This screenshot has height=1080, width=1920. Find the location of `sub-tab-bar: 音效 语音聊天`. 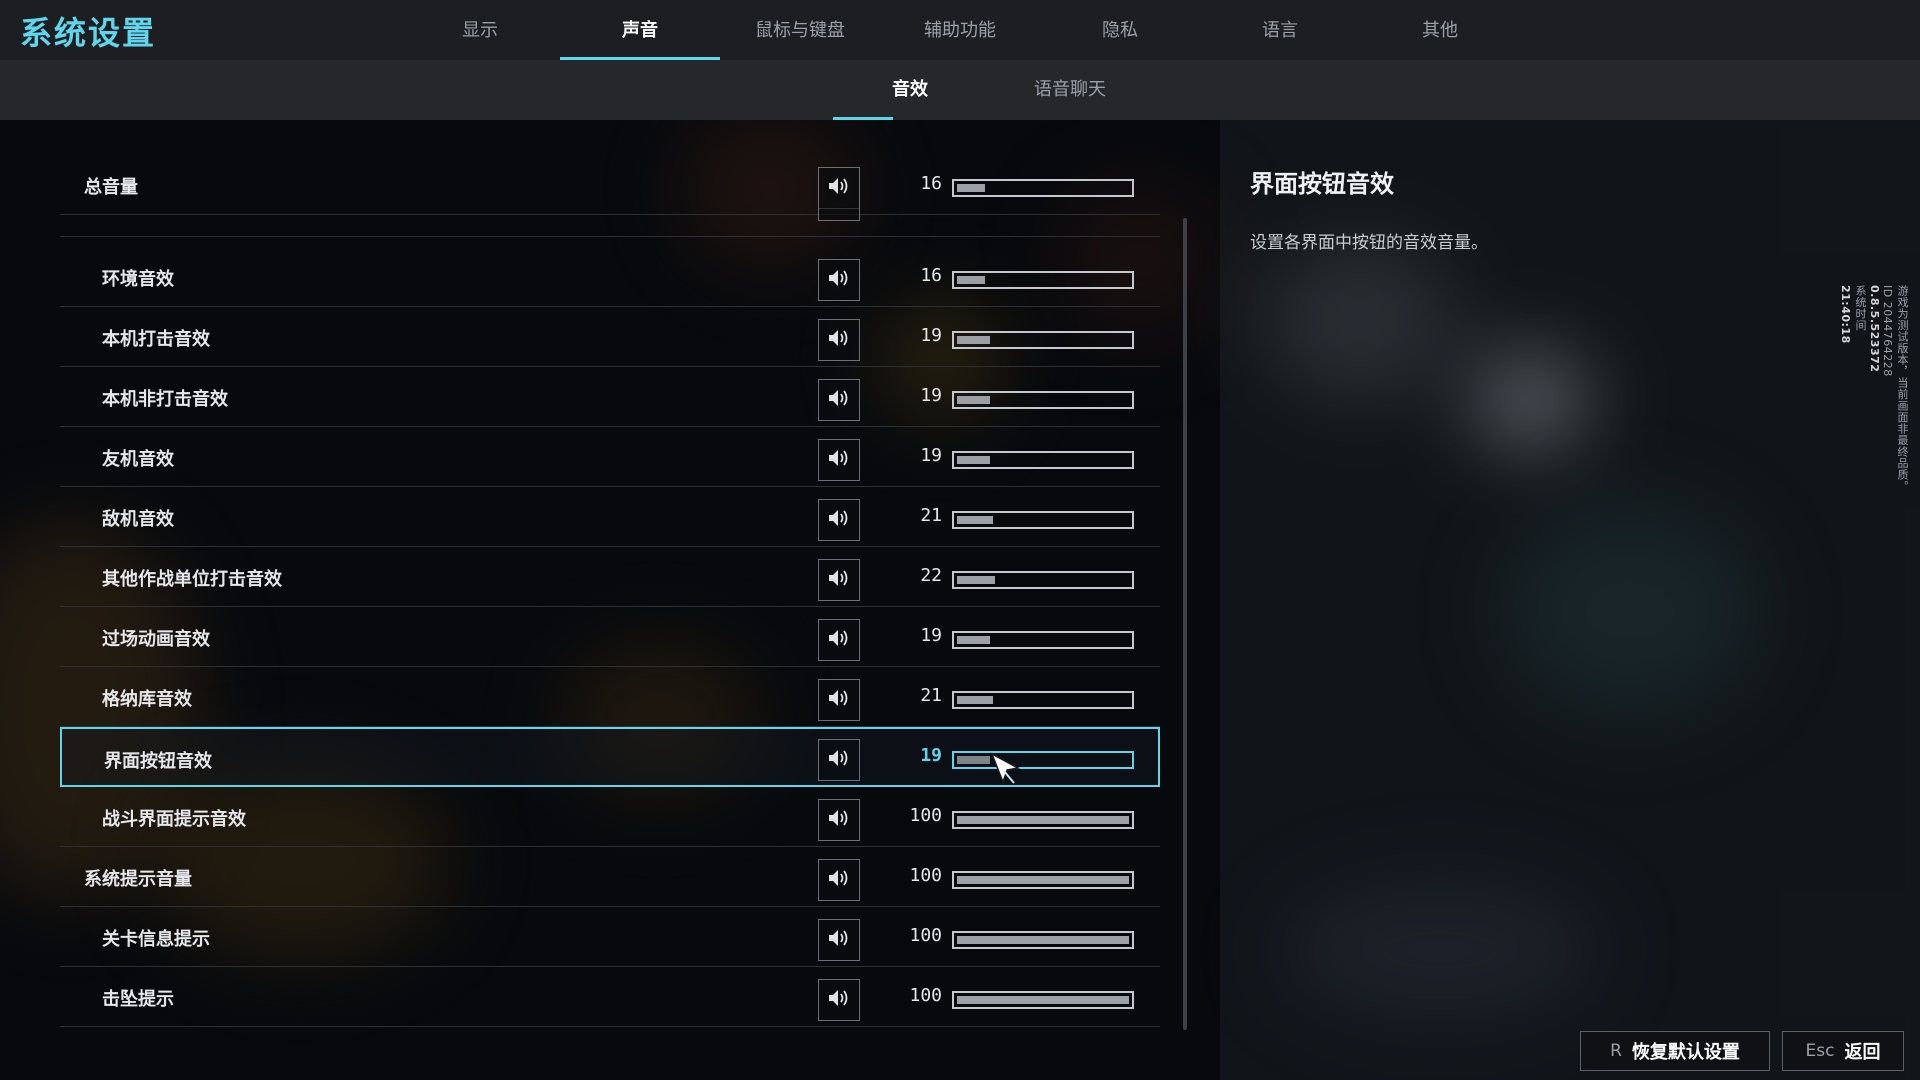

sub-tab-bar: 音效 语音聊天 is located at coordinates (960, 90).